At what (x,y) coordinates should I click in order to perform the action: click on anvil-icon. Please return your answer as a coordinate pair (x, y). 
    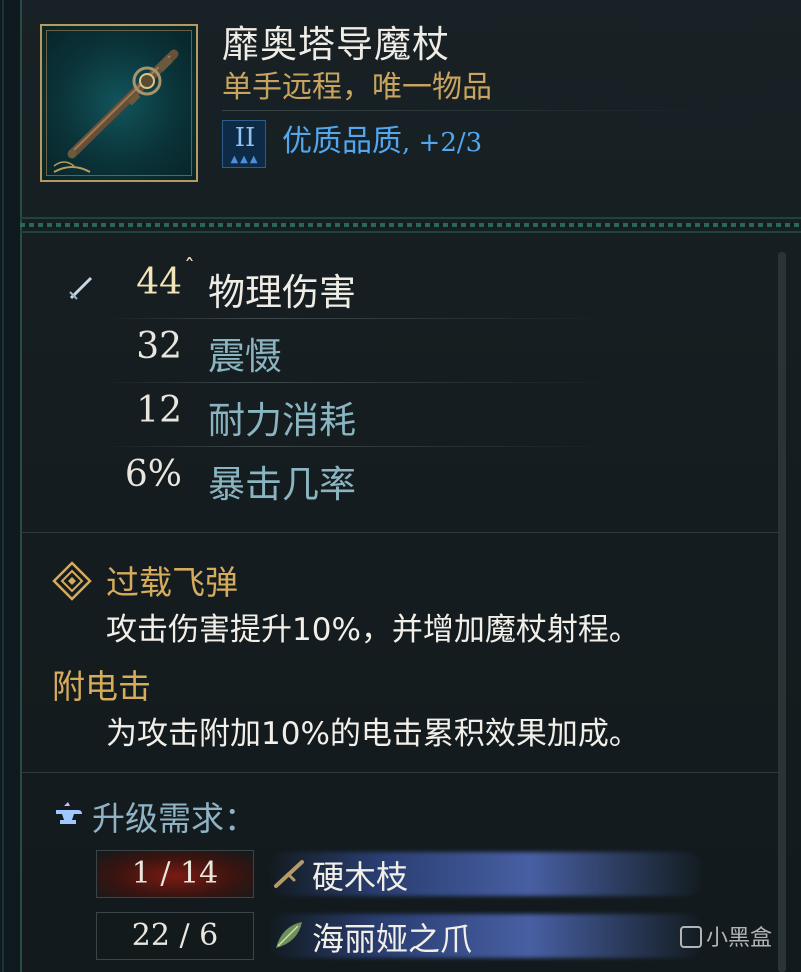
    Looking at the image, I should click on (69, 813).